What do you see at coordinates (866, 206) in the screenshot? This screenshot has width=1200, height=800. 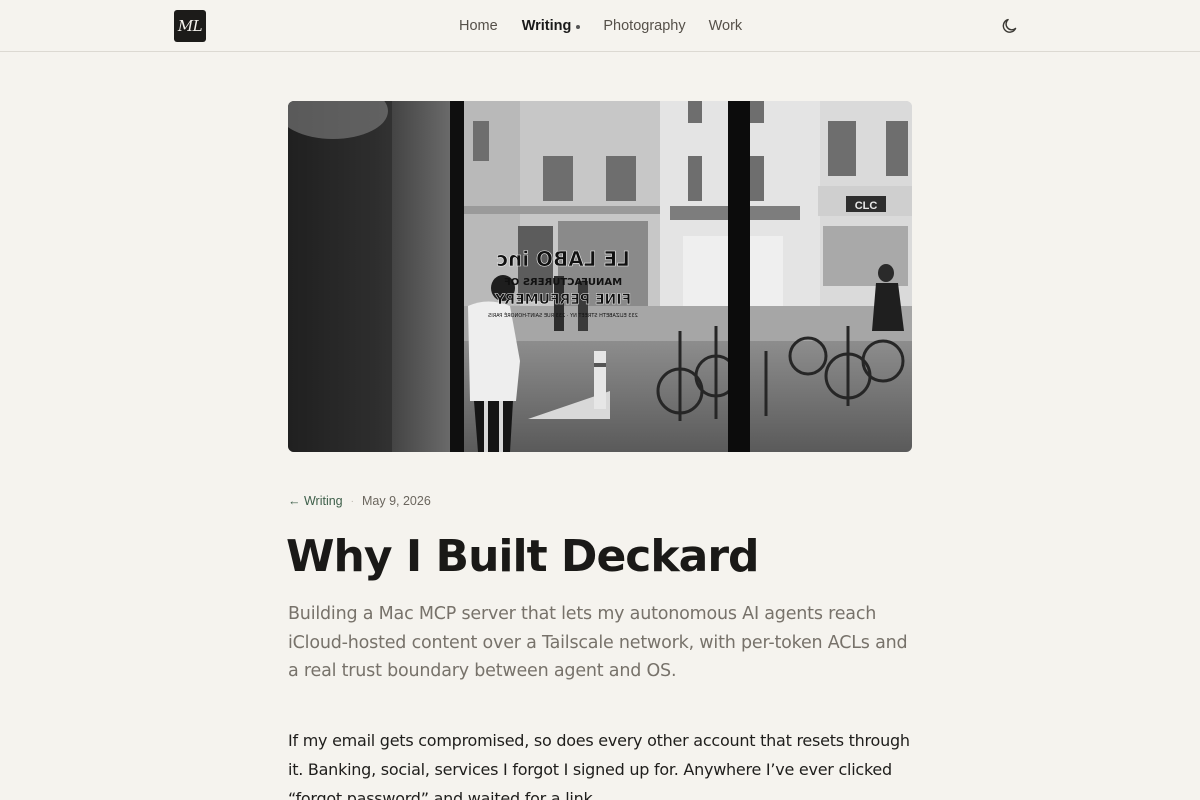 I see `shop-sign-text: CLC` at bounding box center [866, 206].